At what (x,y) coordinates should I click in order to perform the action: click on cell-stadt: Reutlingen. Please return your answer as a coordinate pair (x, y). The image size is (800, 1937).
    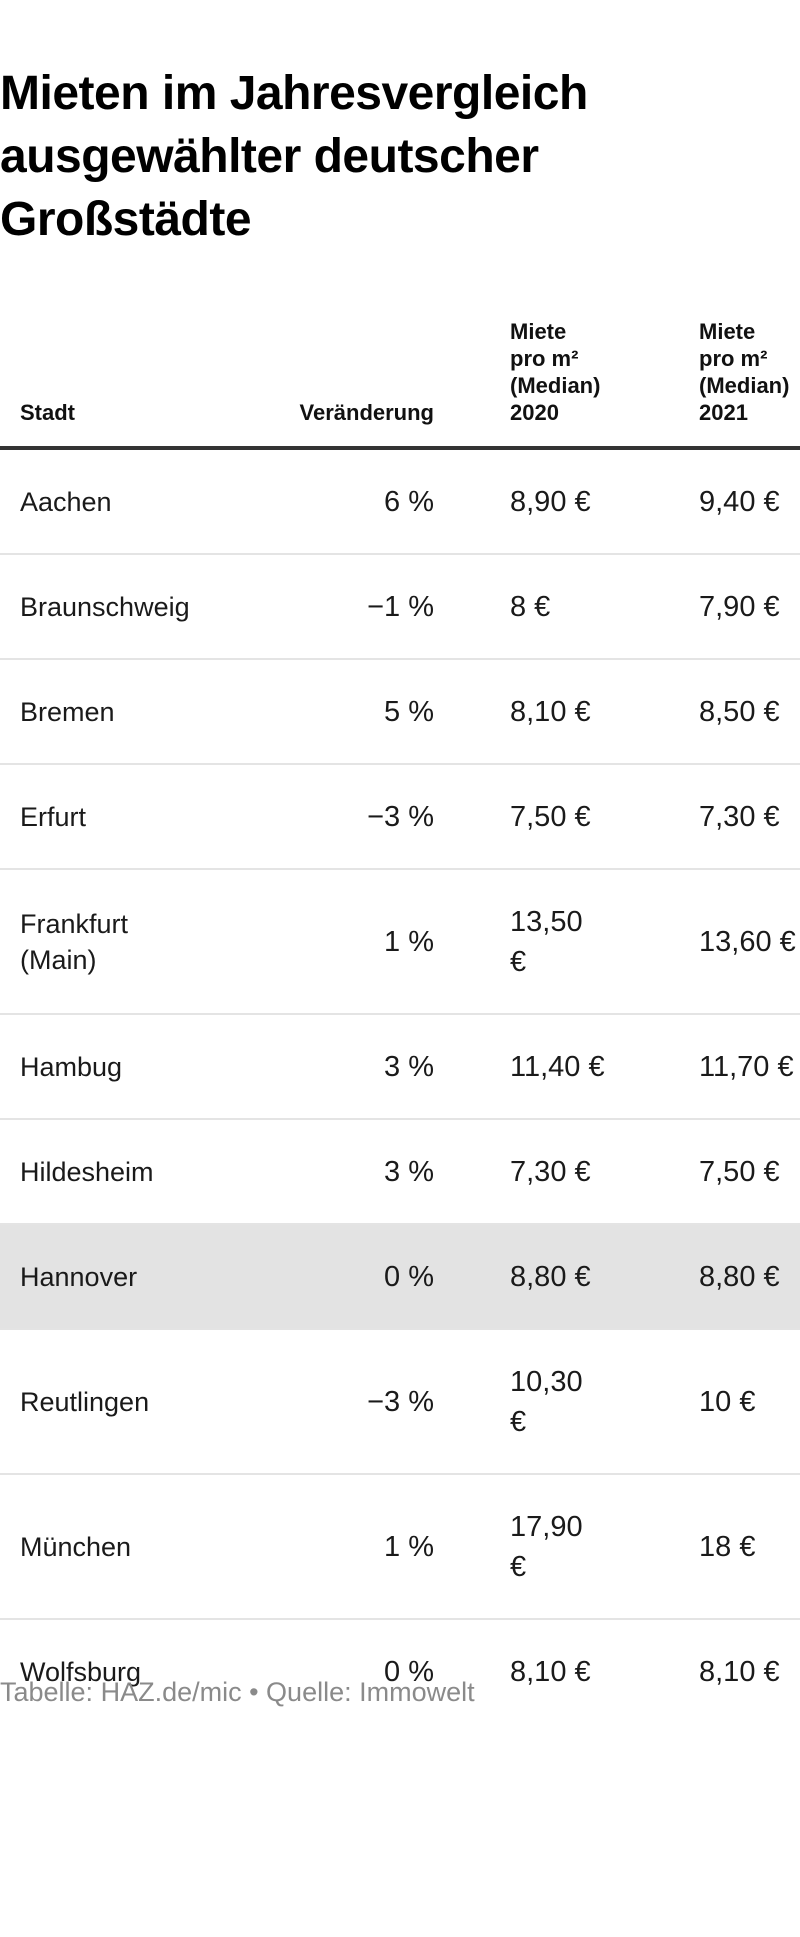
    Looking at the image, I should click on (125, 1402).